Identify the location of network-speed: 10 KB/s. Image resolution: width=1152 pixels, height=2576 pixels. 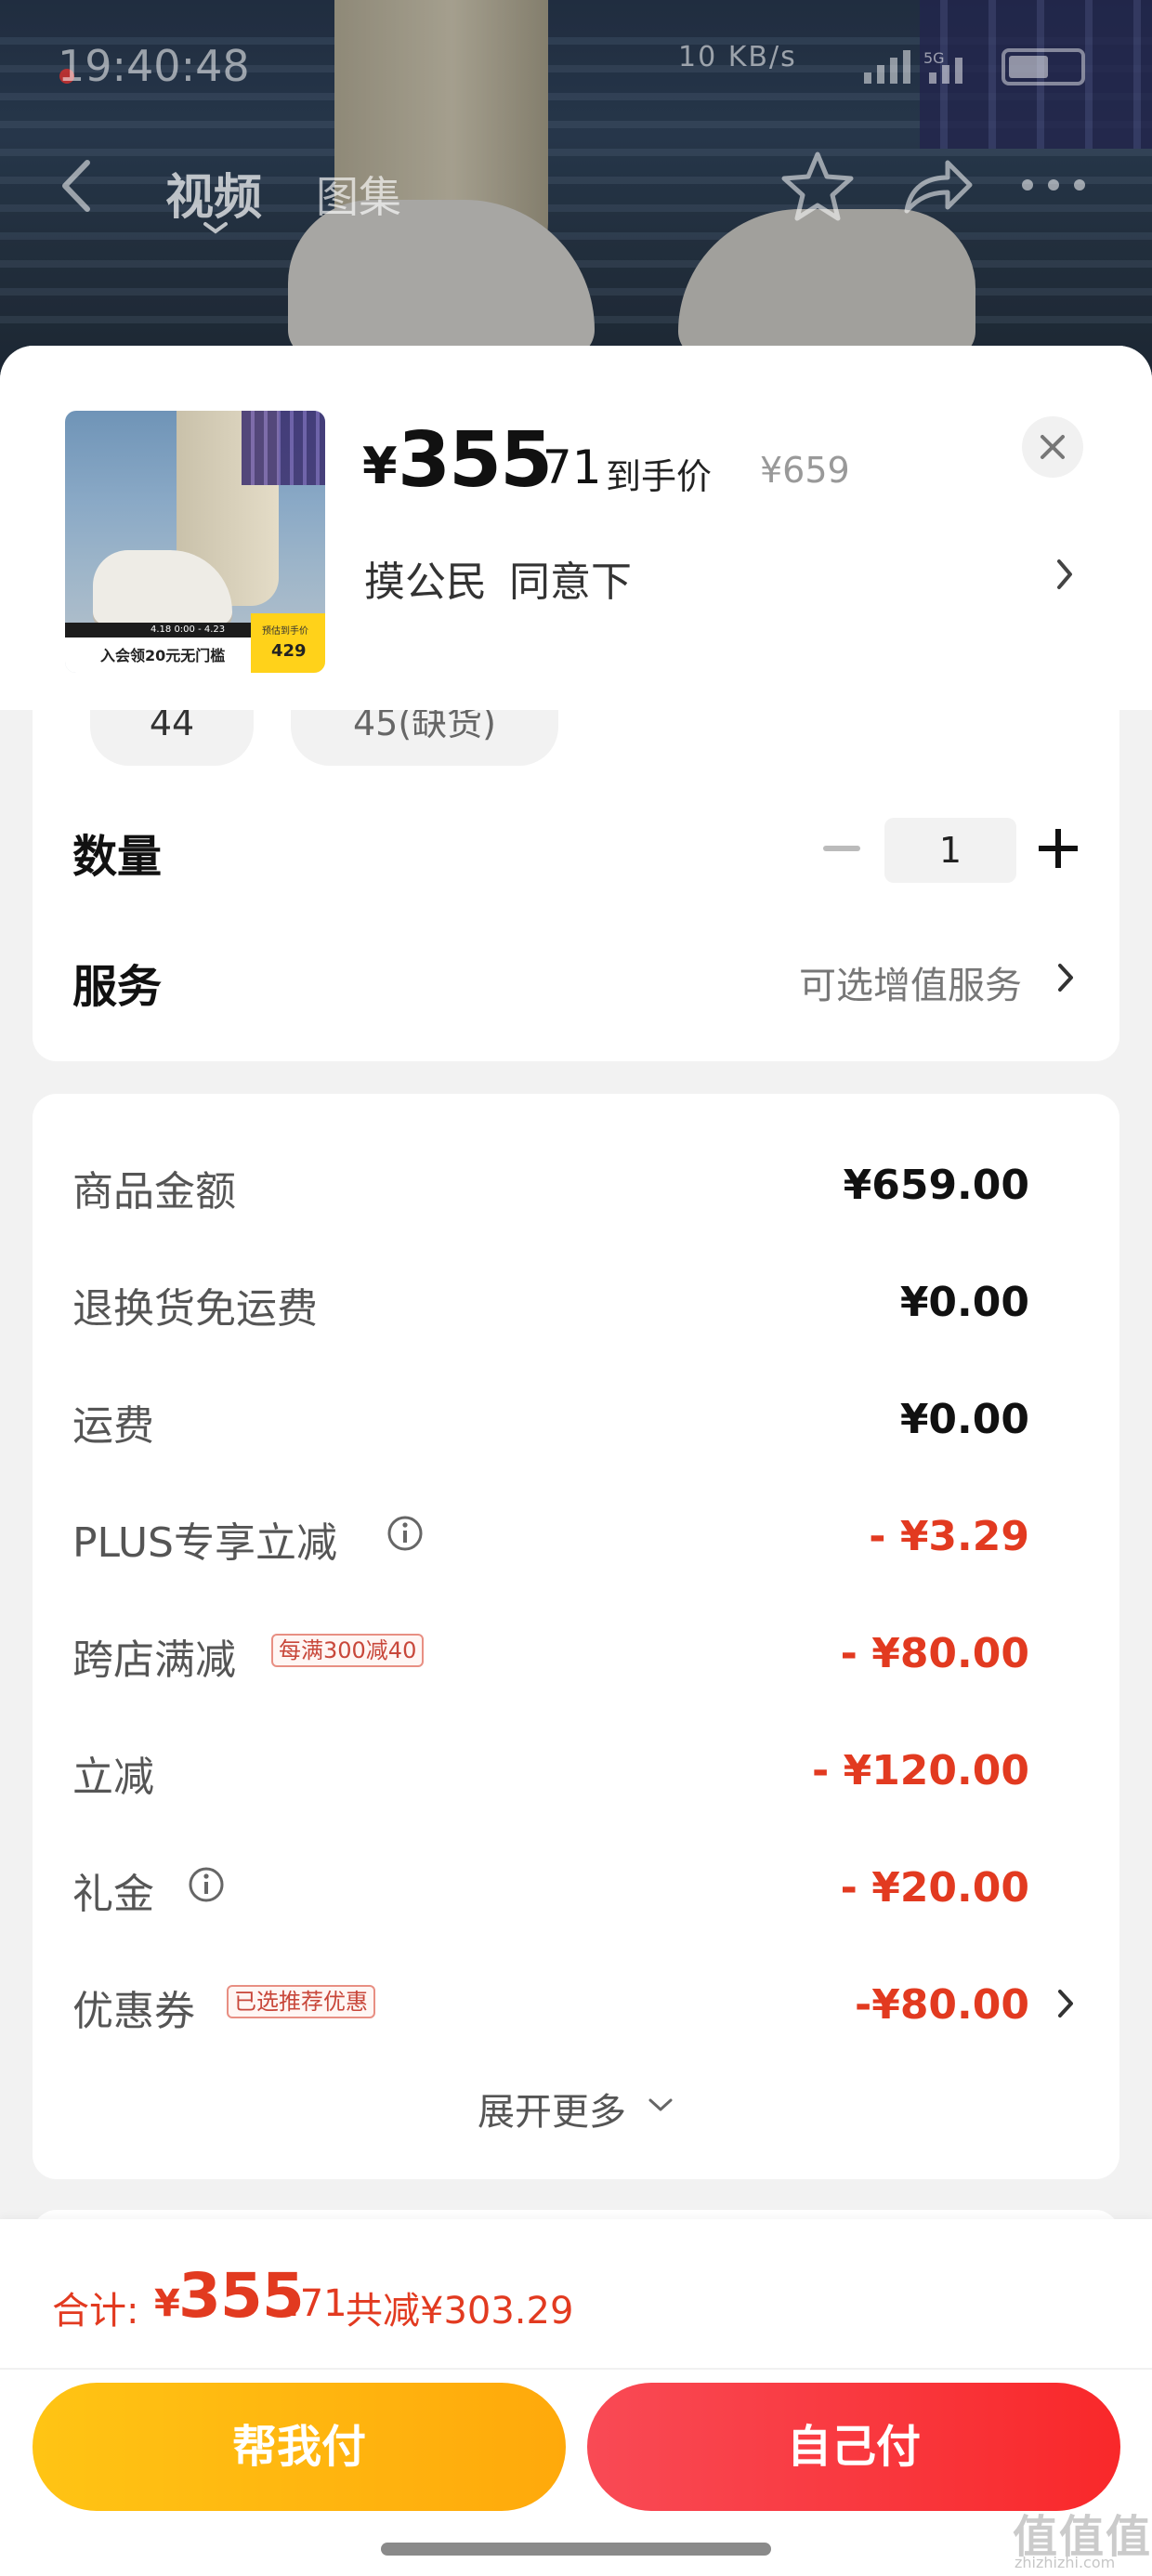
(737, 57).